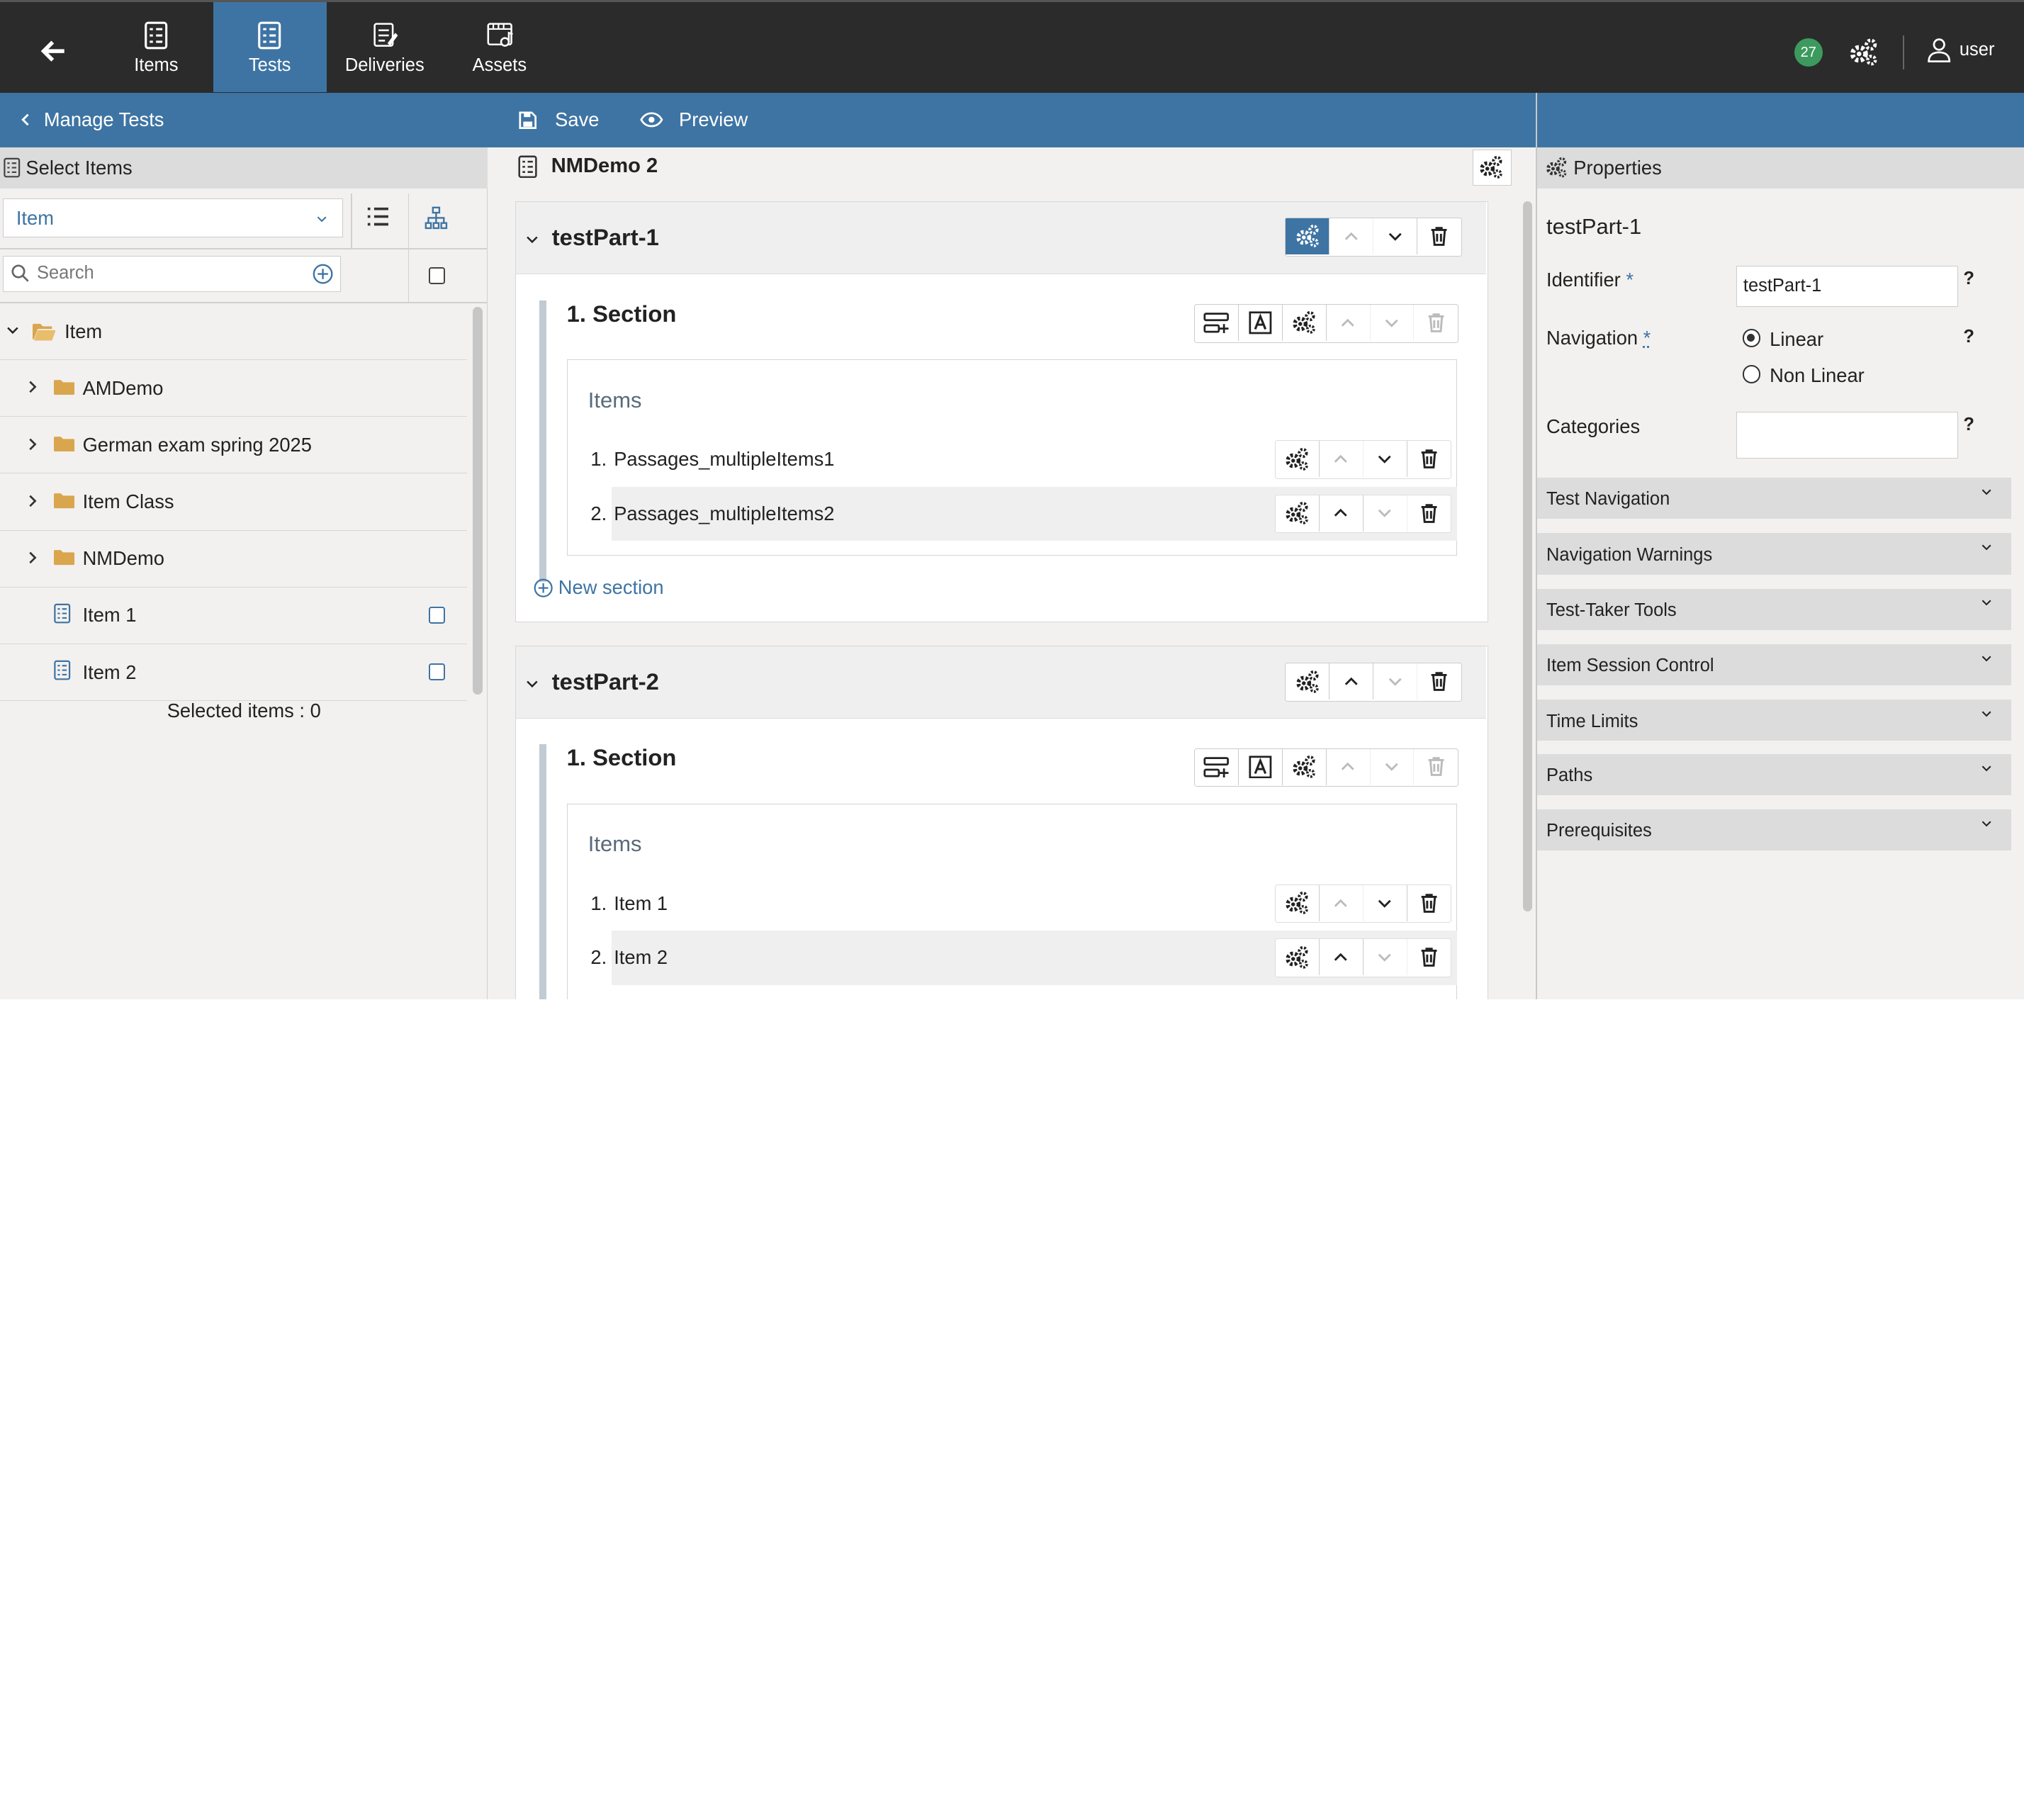 Image resolution: width=2024 pixels, height=1820 pixels. I want to click on accordion-label: Prerequisites, so click(1599, 831).